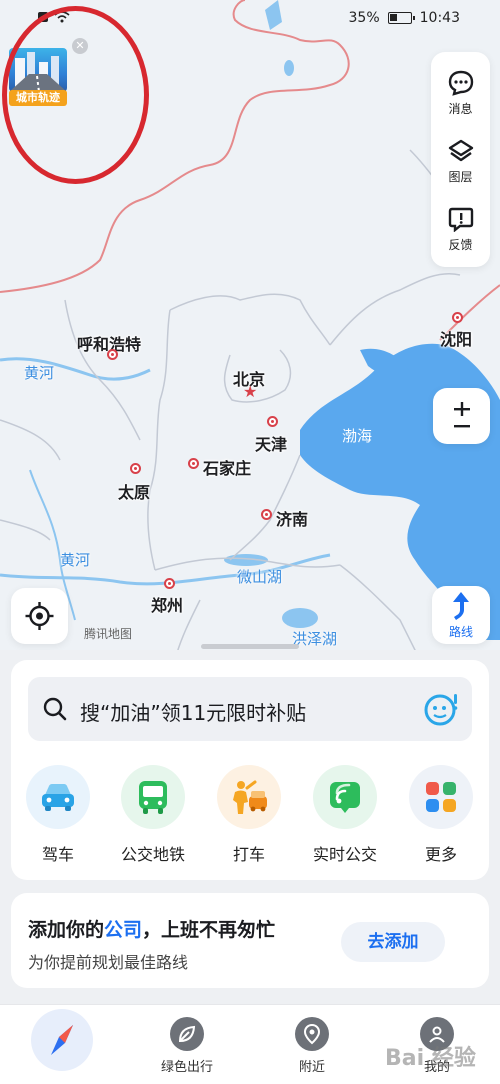  I want to click on city-label-shenyang: 沈阳, so click(456, 338).